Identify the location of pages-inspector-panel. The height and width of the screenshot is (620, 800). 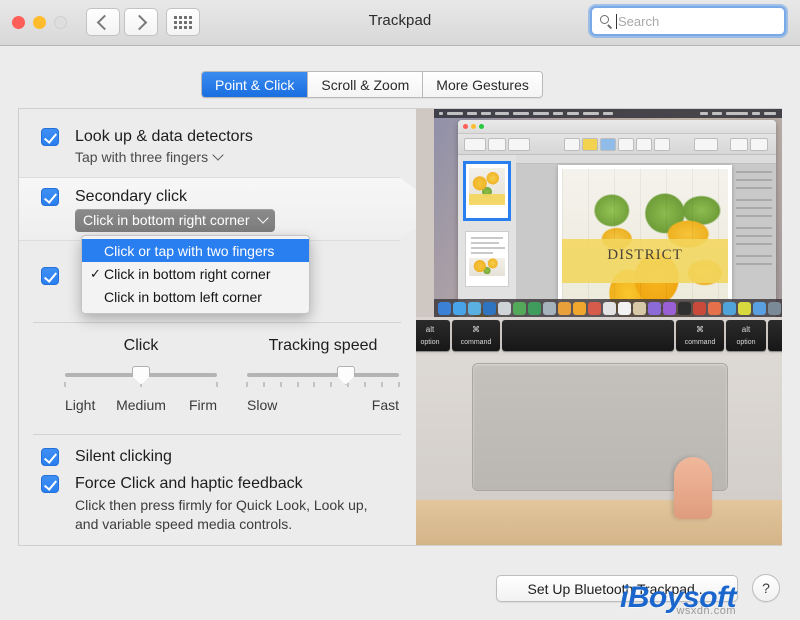
(754, 241).